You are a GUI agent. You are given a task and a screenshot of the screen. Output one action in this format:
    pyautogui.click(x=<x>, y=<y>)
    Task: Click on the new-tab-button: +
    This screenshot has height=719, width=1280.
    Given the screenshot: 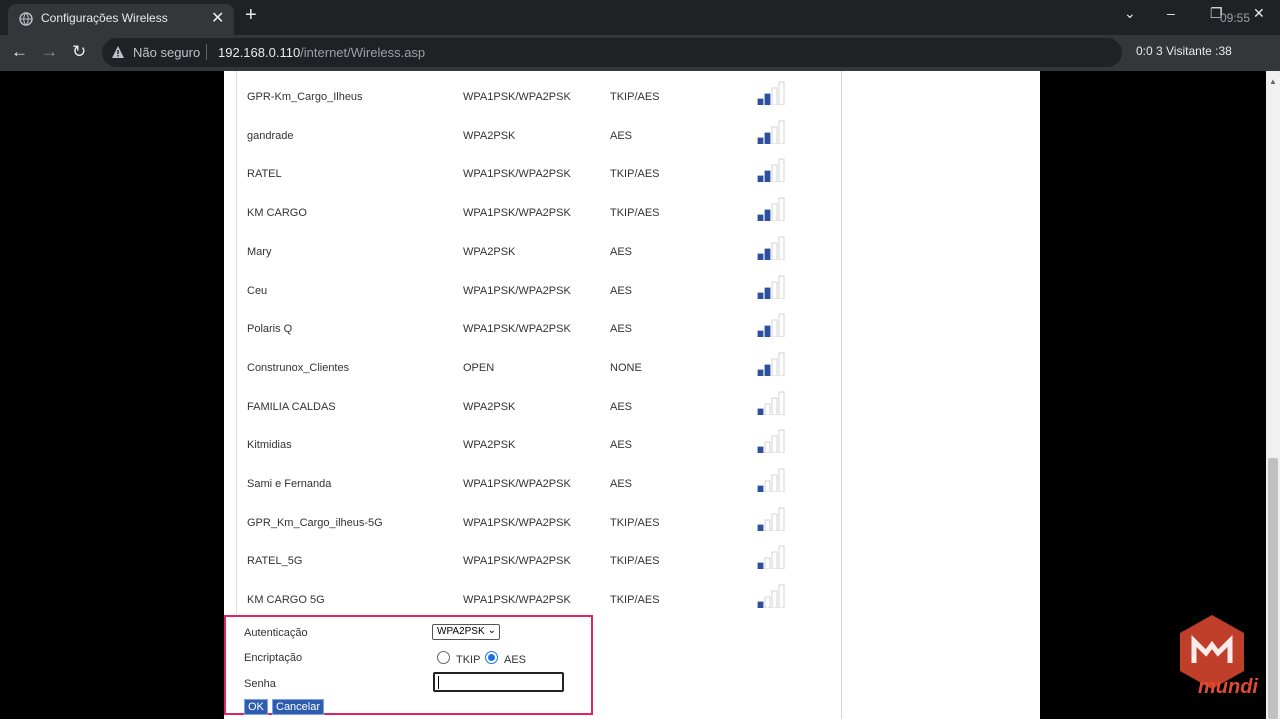 What is the action you would take?
    pyautogui.click(x=251, y=15)
    